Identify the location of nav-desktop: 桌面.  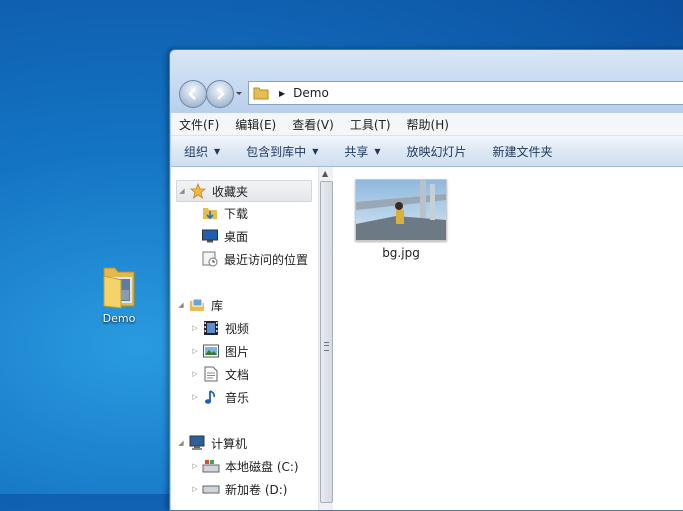
(223, 236).